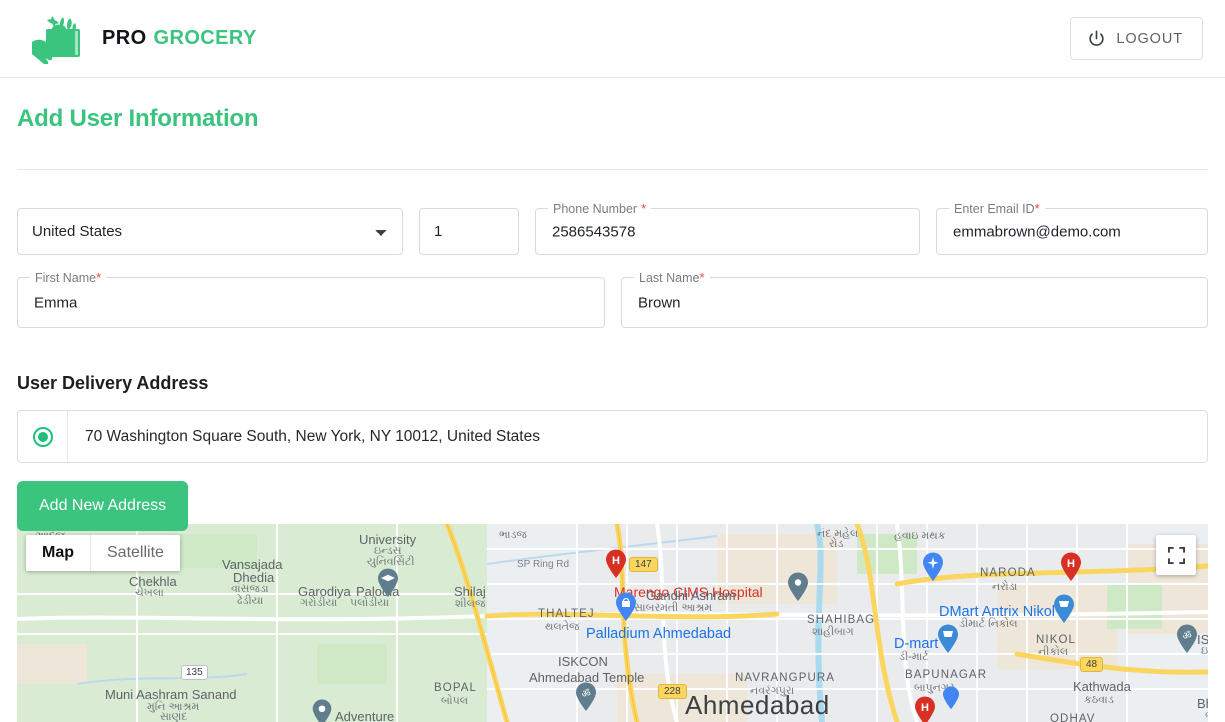 This screenshot has width=1225, height=722. I want to click on country-code-field, so click(469, 231).